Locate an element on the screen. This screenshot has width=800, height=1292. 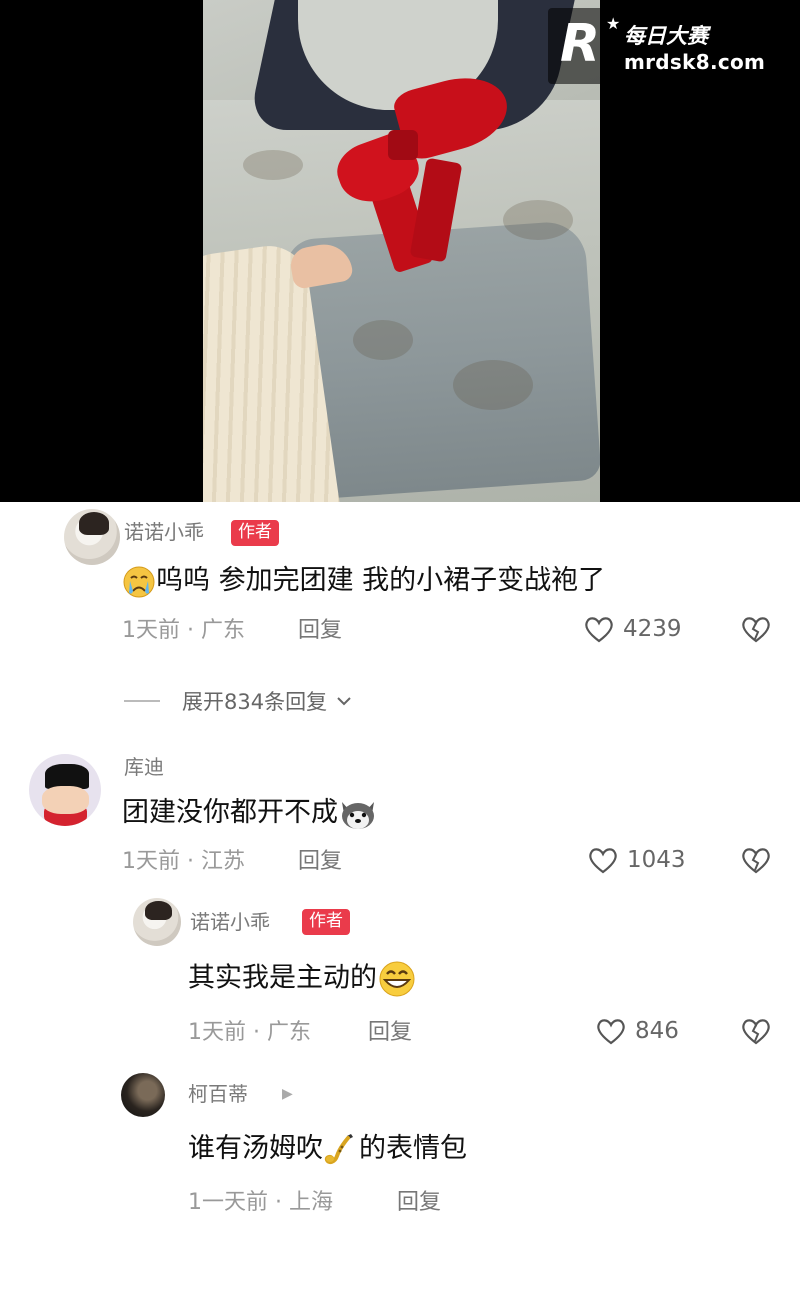
watermark: R ★ 每日大赛 mrdsk8.com is located at coordinates (670, 46).